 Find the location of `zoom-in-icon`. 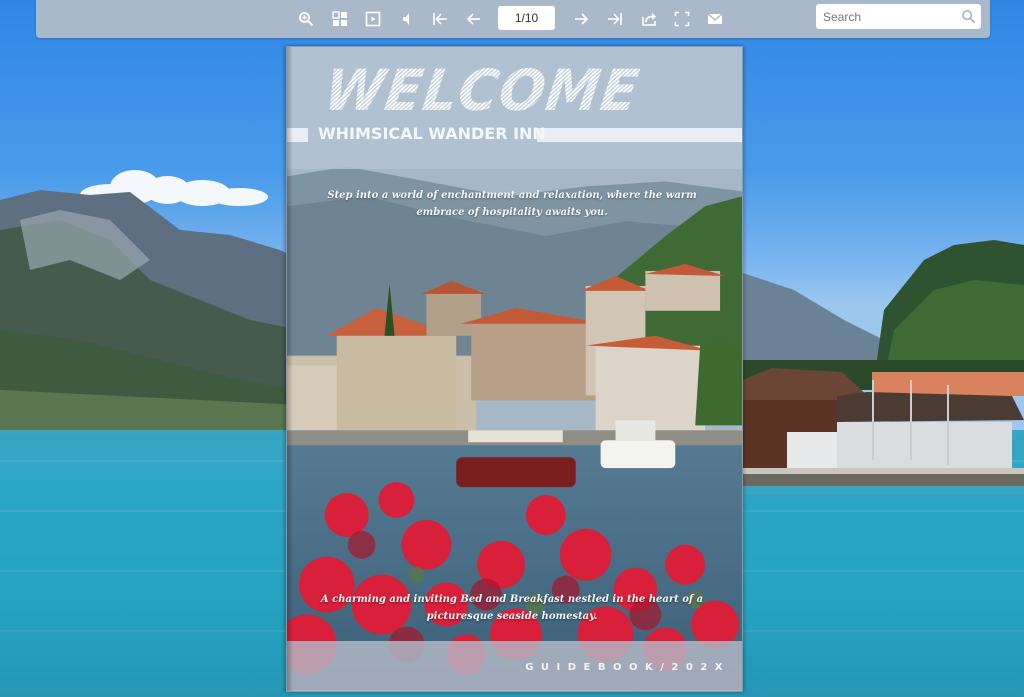

zoom-in-icon is located at coordinates (306, 19).